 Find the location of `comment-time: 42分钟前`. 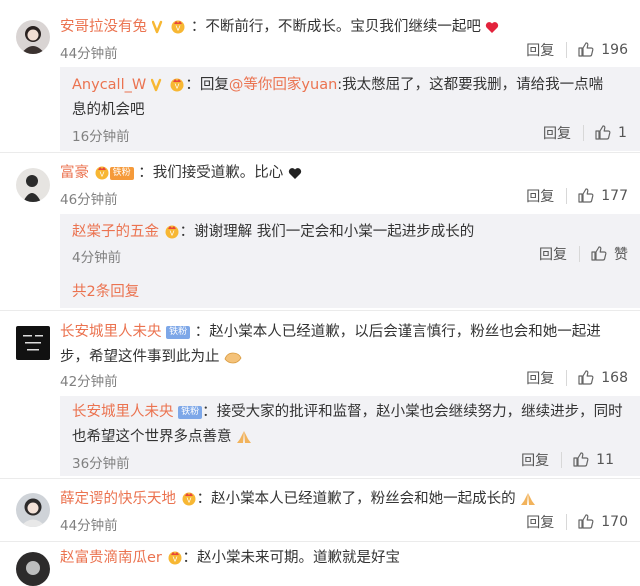

comment-time: 42分钟前 is located at coordinates (89, 382).